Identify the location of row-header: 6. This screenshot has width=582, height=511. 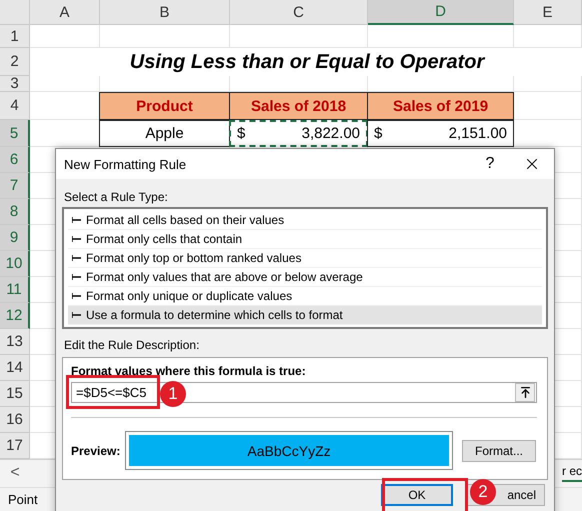
(15, 160).